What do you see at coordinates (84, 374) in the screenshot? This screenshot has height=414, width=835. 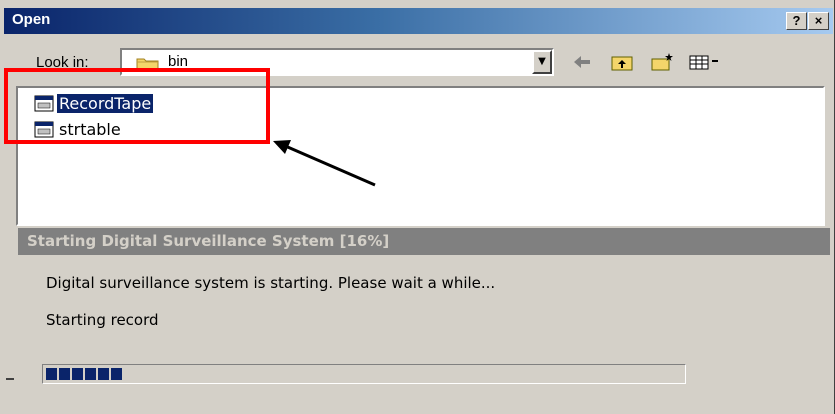 I see `progress-bar-fill` at bounding box center [84, 374].